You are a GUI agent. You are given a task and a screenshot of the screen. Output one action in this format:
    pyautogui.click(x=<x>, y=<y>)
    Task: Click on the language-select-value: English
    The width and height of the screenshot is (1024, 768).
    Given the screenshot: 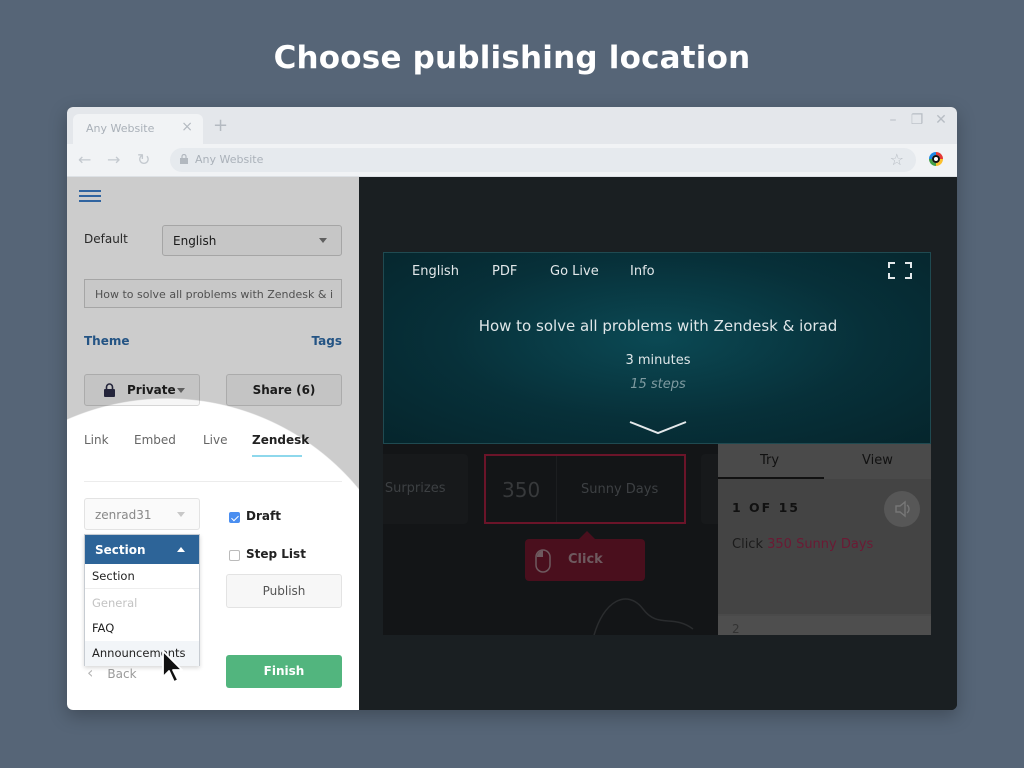 What is the action you would take?
    pyautogui.click(x=195, y=241)
    